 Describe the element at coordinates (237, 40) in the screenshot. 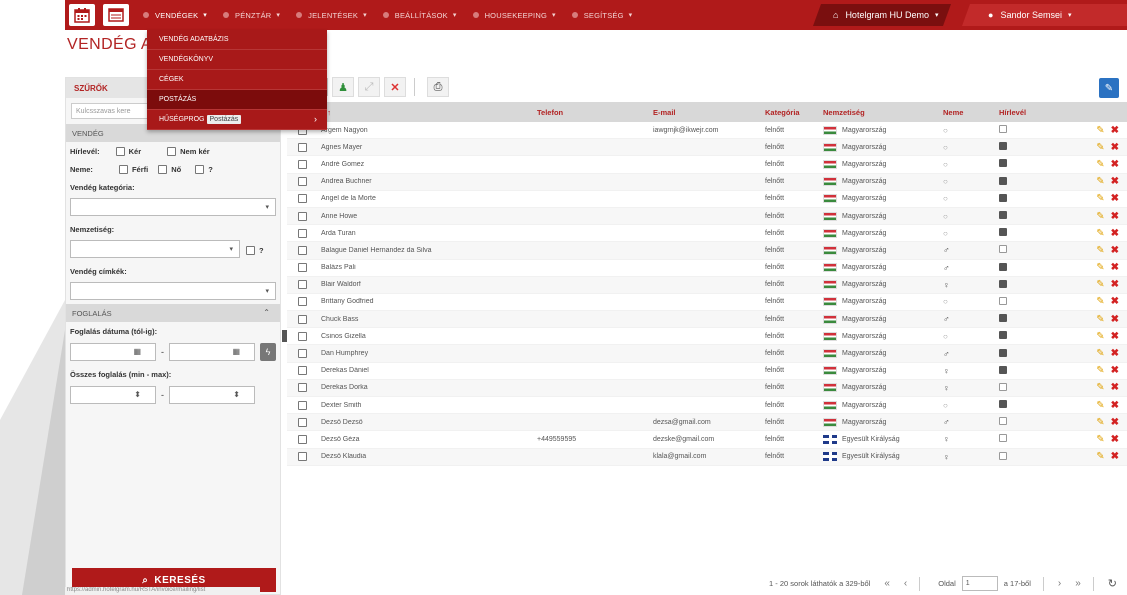

I see `dropdown-item-vendeg-adatbazis: VENDÉG ADATBÁZIS` at that location.